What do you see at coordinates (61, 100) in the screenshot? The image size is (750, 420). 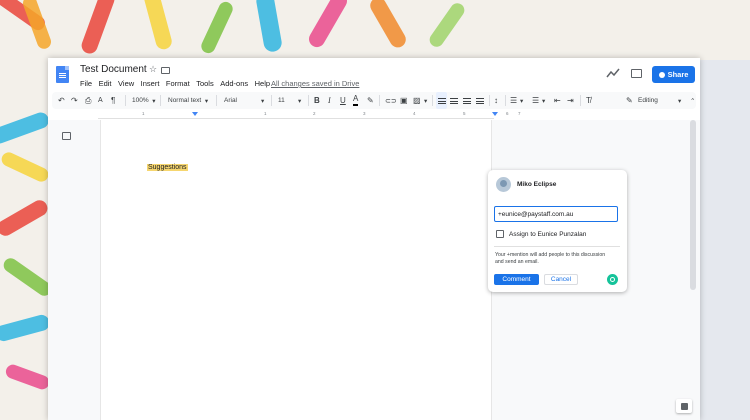 I see `undo-icon: ↶` at bounding box center [61, 100].